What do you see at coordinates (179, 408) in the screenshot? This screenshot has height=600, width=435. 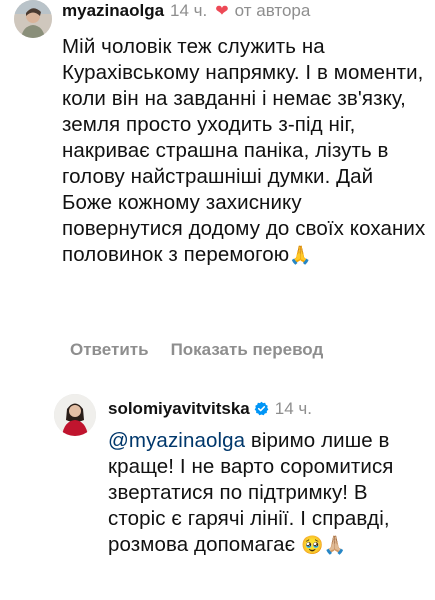 I see `username: solomiyavitvitska` at bounding box center [179, 408].